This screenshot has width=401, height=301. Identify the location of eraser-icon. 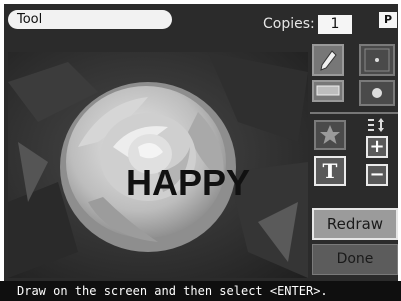
(328, 90).